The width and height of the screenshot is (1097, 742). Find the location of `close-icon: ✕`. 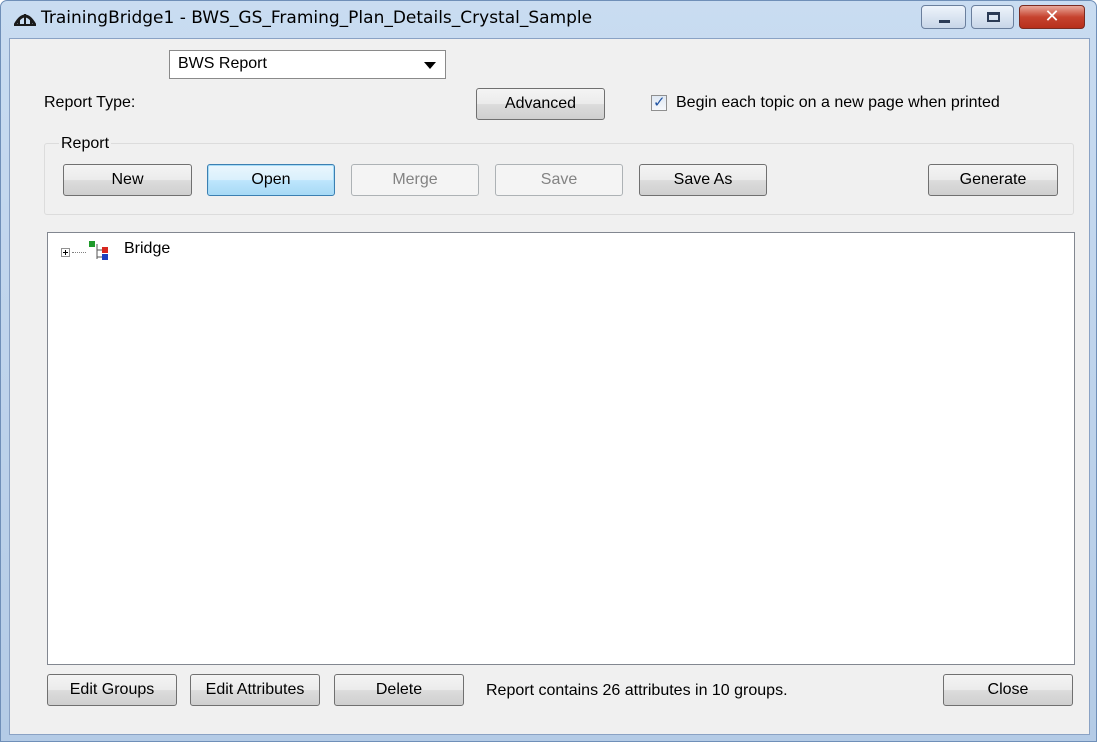

close-icon: ✕ is located at coordinates (1052, 16).